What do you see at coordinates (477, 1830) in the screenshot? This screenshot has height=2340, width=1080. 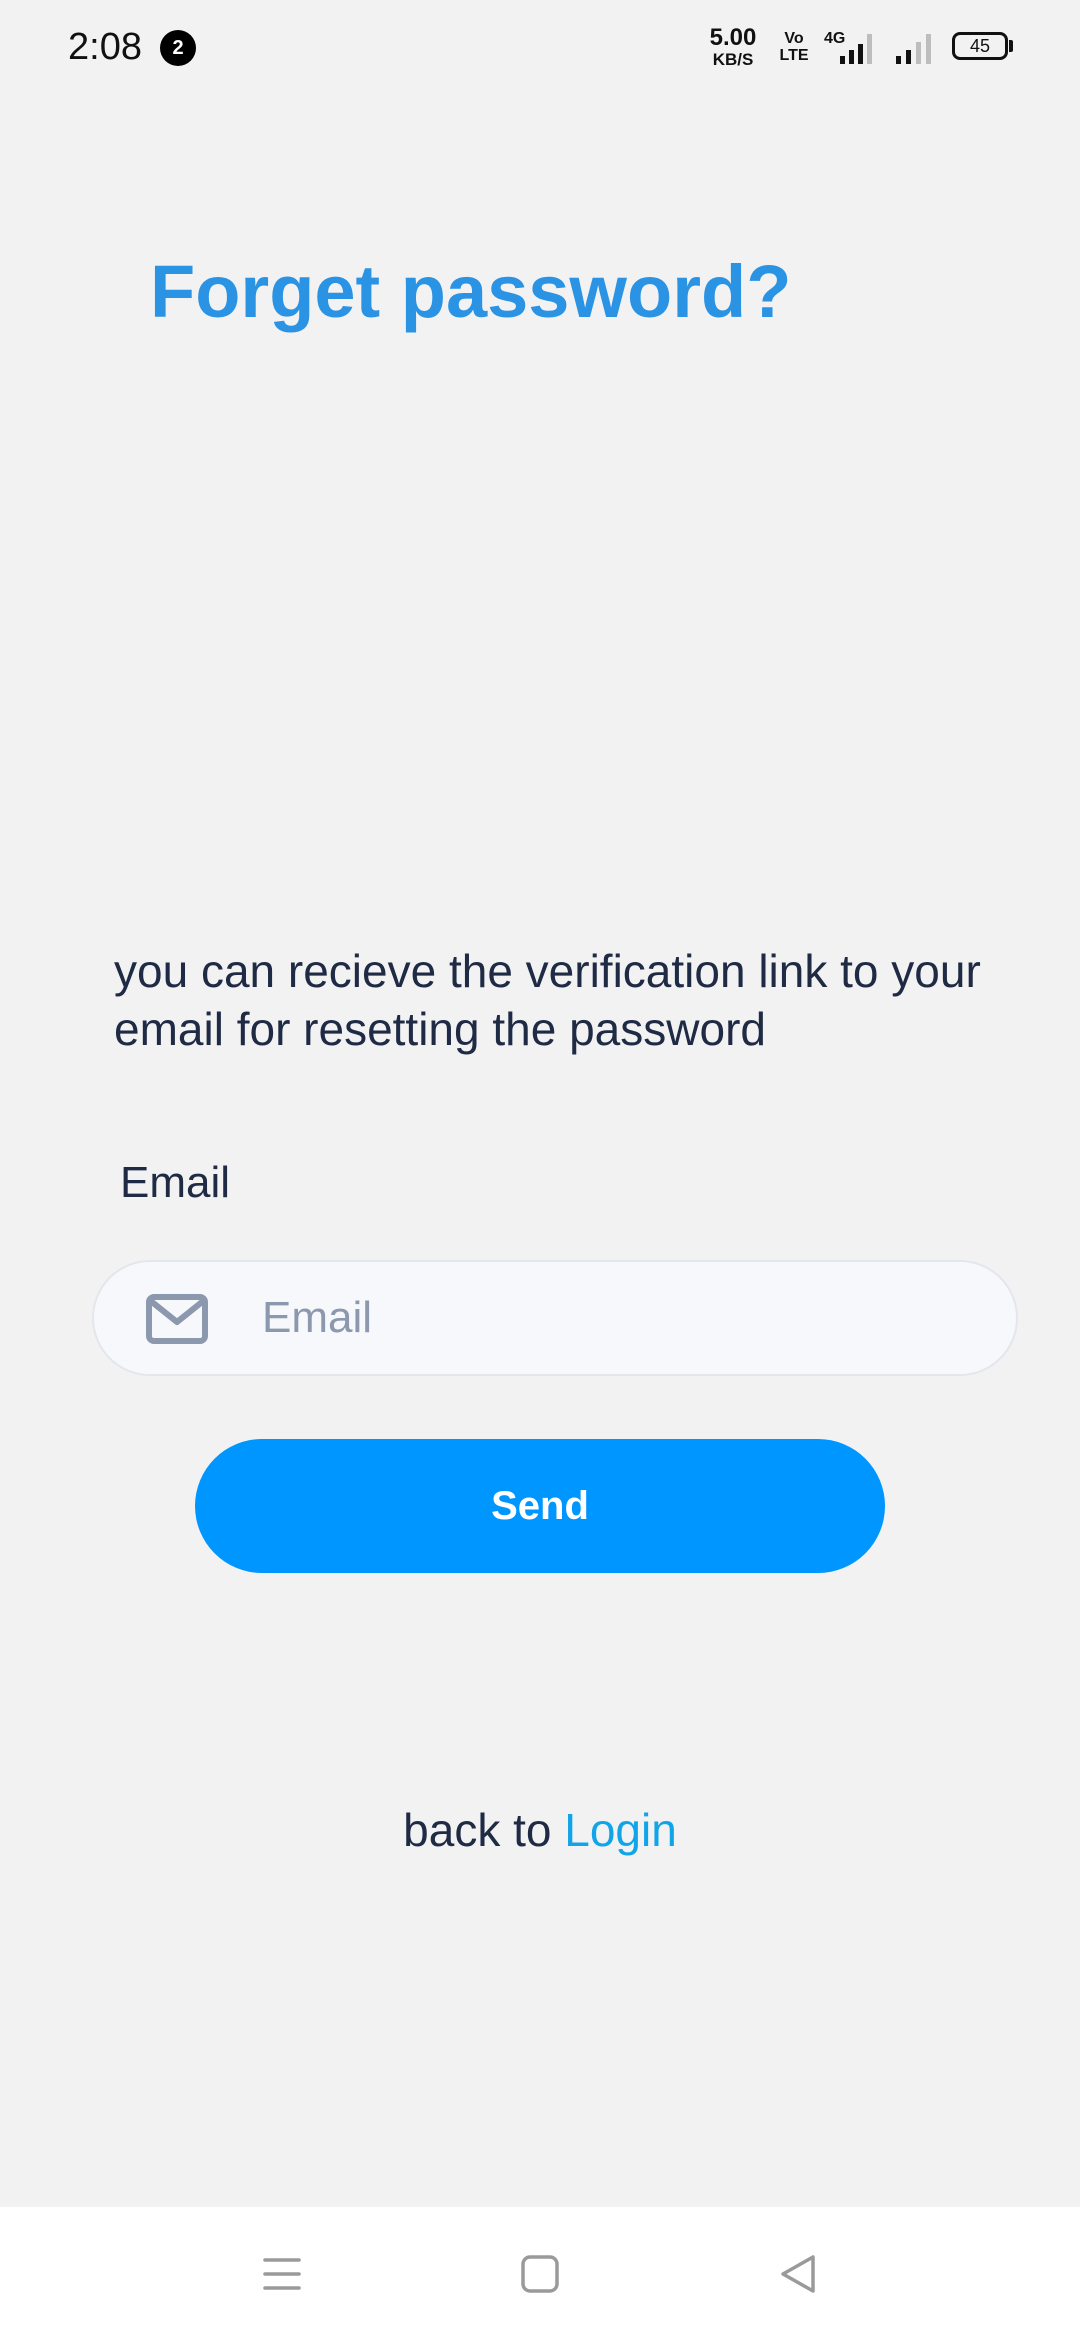 I see `back-to-text: back to` at bounding box center [477, 1830].